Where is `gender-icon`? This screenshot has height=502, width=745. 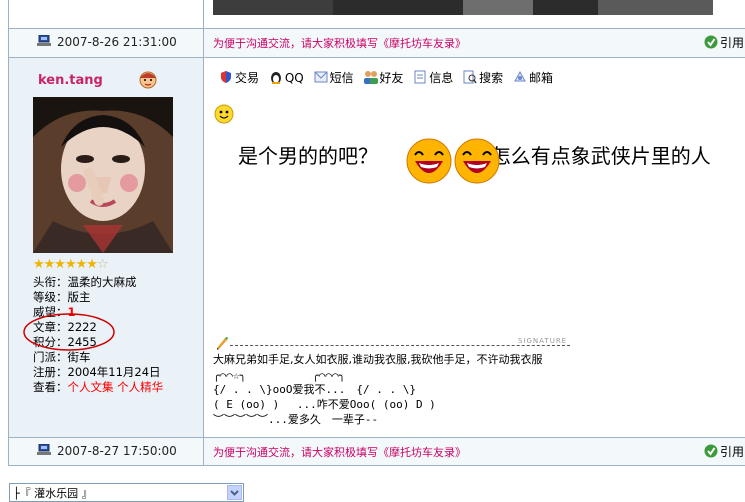 gender-icon is located at coordinates (148, 79).